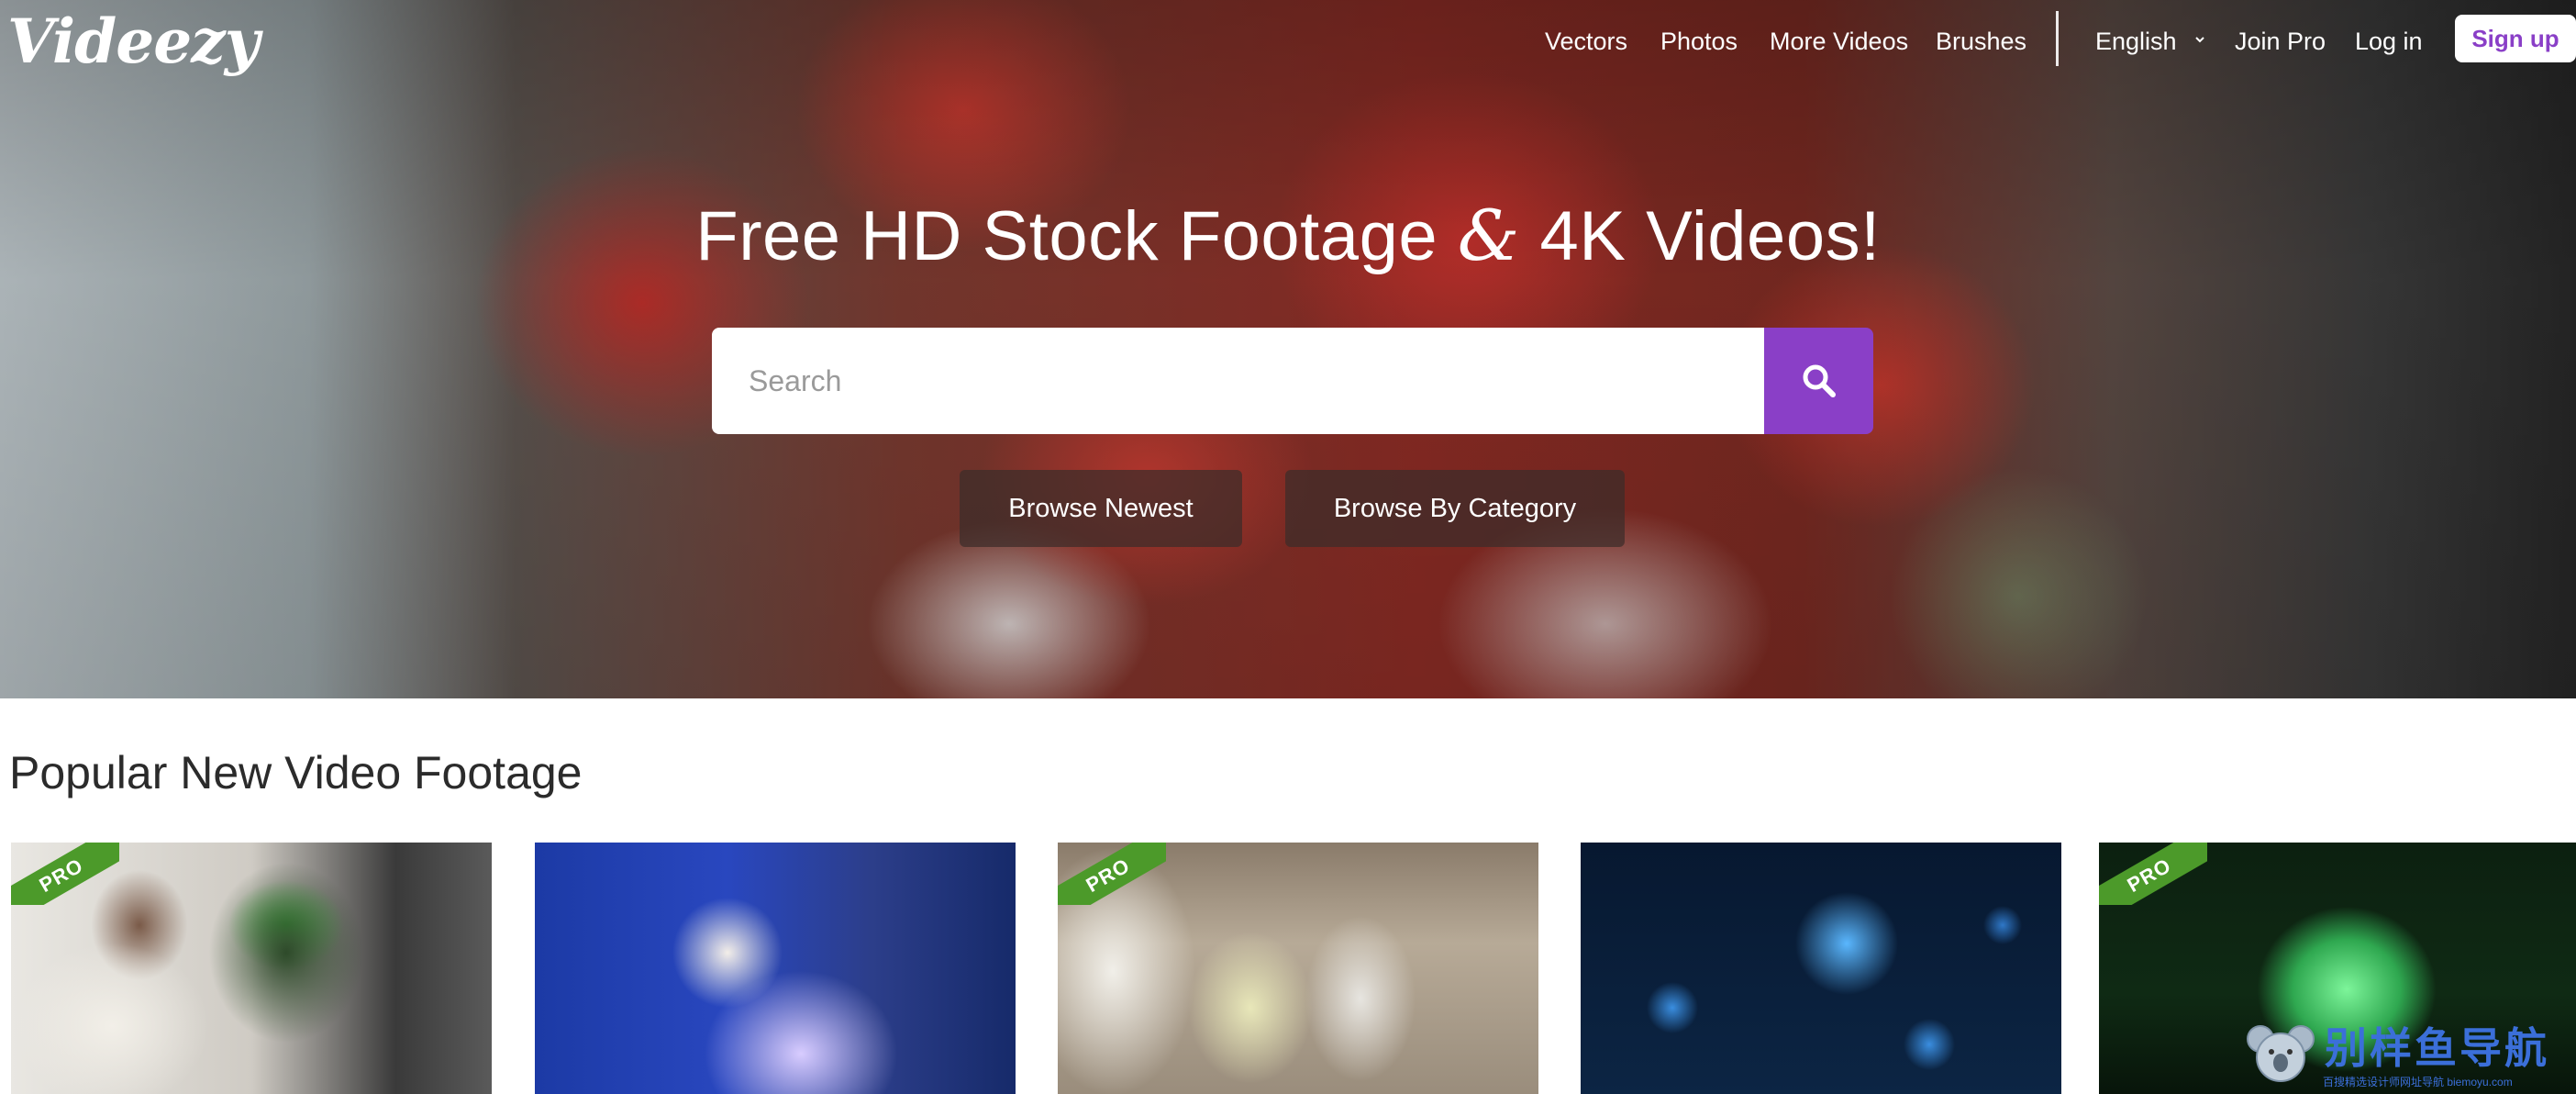 The width and height of the screenshot is (2576, 1094). Describe the element at coordinates (1455, 508) in the screenshot. I see `browse-by-category-button: Browse By Category` at that location.